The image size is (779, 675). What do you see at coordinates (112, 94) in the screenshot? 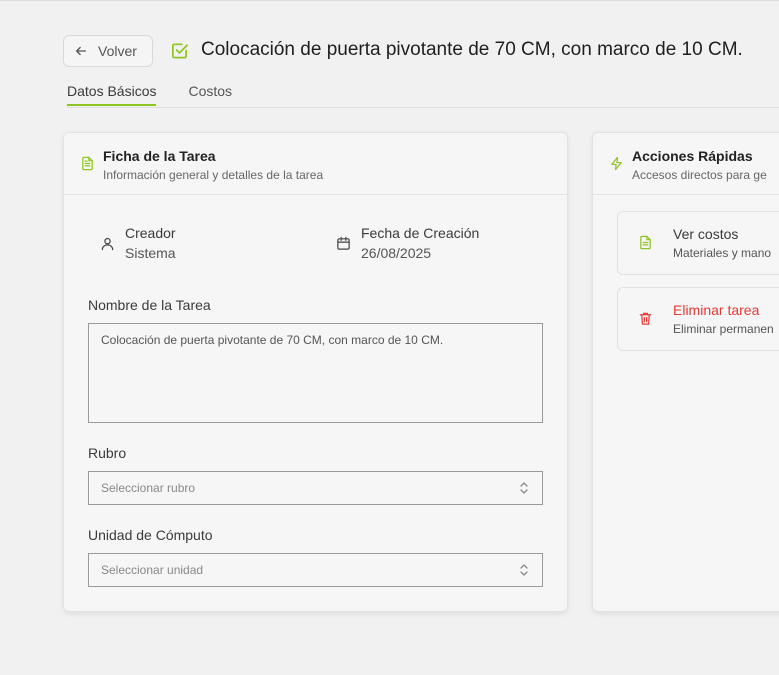
I see `tab-datos-basicos: Datos Básicos` at bounding box center [112, 94].